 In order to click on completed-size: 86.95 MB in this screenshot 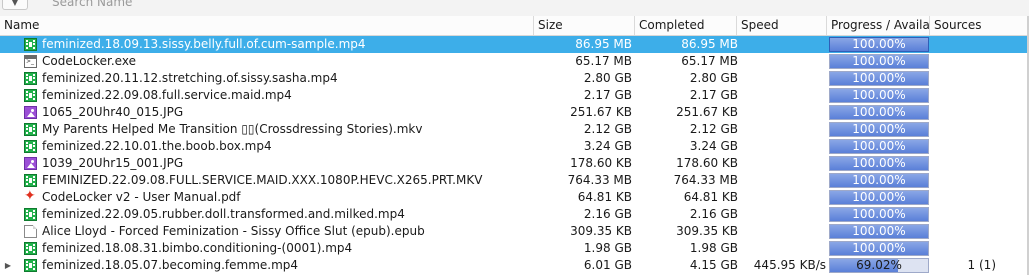, I will do `click(709, 44)`.